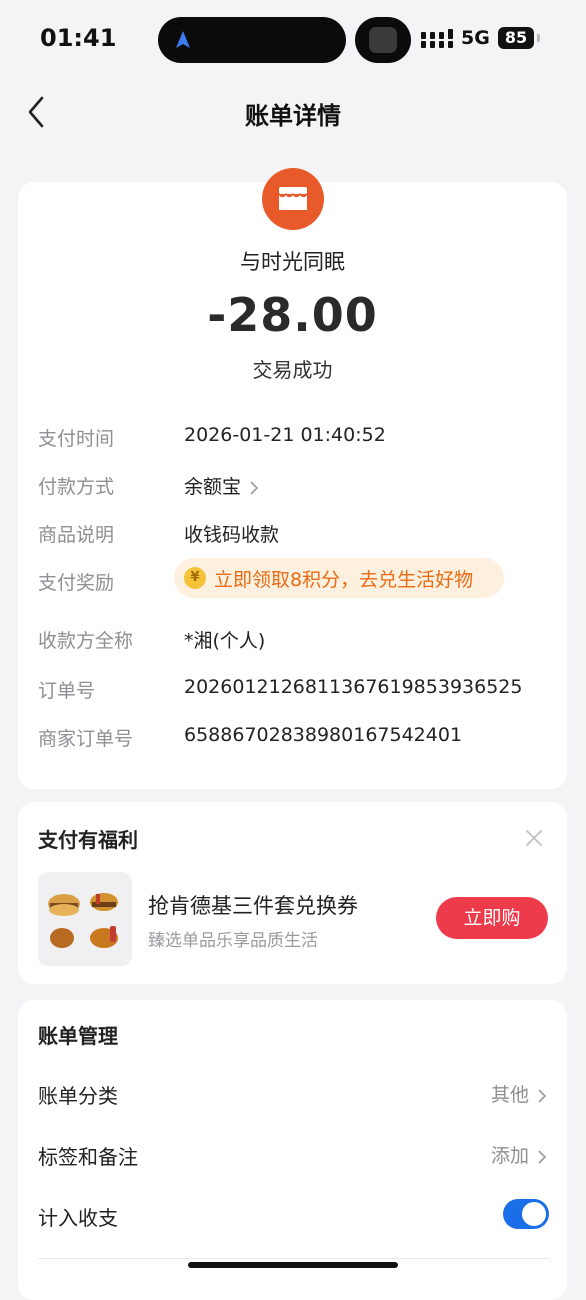  I want to click on store-glyph, so click(293, 198).